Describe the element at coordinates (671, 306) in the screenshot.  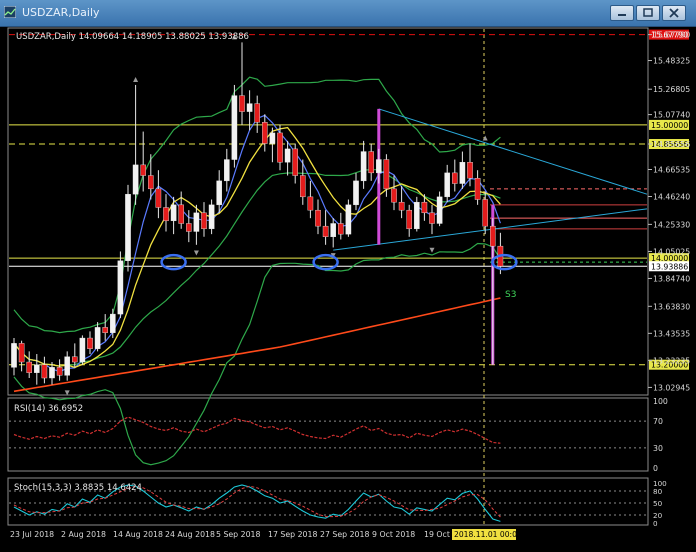
I see `price-tick-label: 13.63830` at that location.